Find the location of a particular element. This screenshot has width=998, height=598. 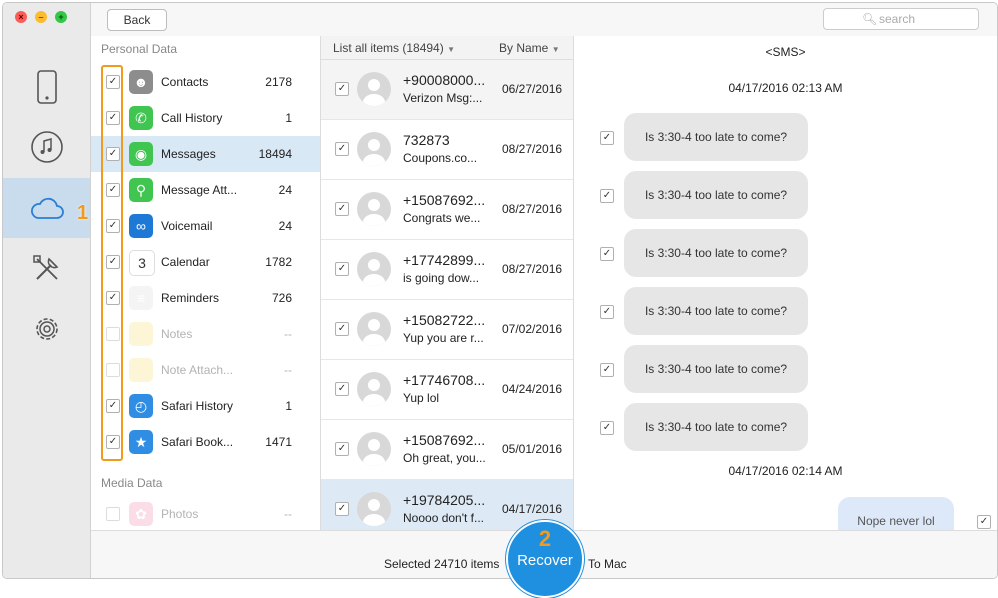

category-label: Contacts is located at coordinates (185, 82).